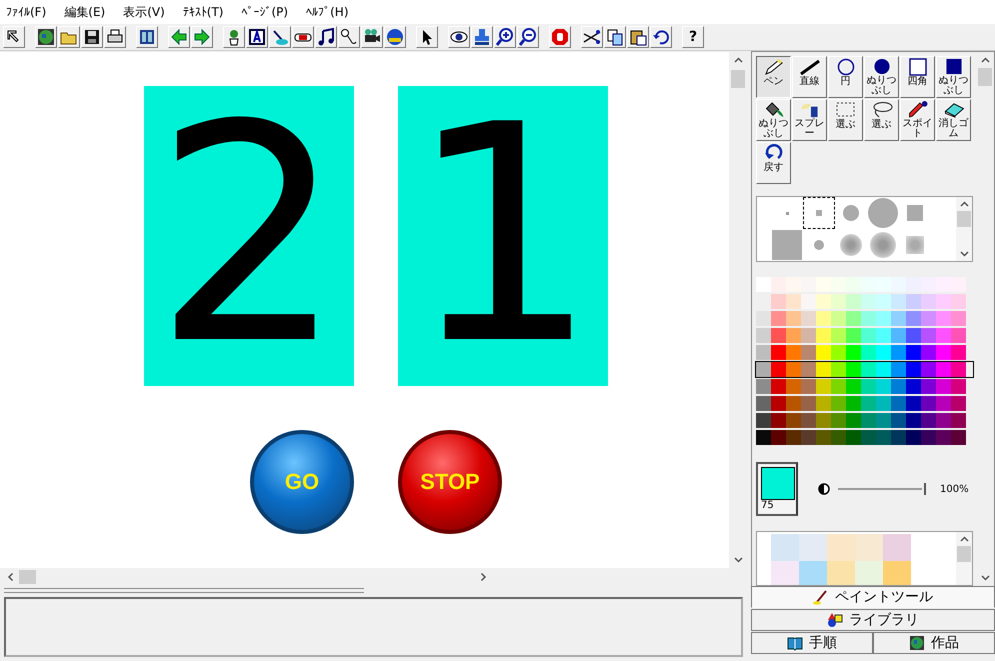 The height and width of the screenshot is (661, 995). I want to click on tool-button: スプレー, so click(809, 120).